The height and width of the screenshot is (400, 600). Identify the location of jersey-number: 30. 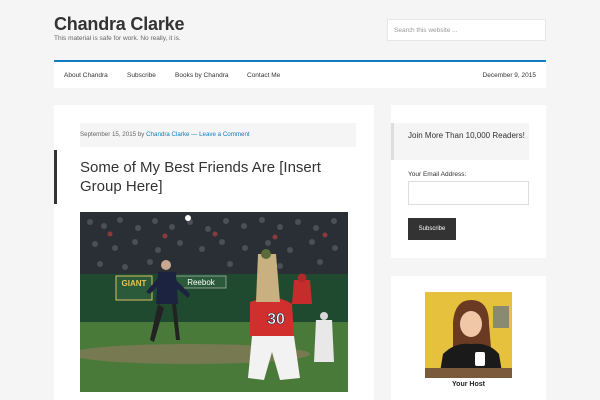
(276, 319).